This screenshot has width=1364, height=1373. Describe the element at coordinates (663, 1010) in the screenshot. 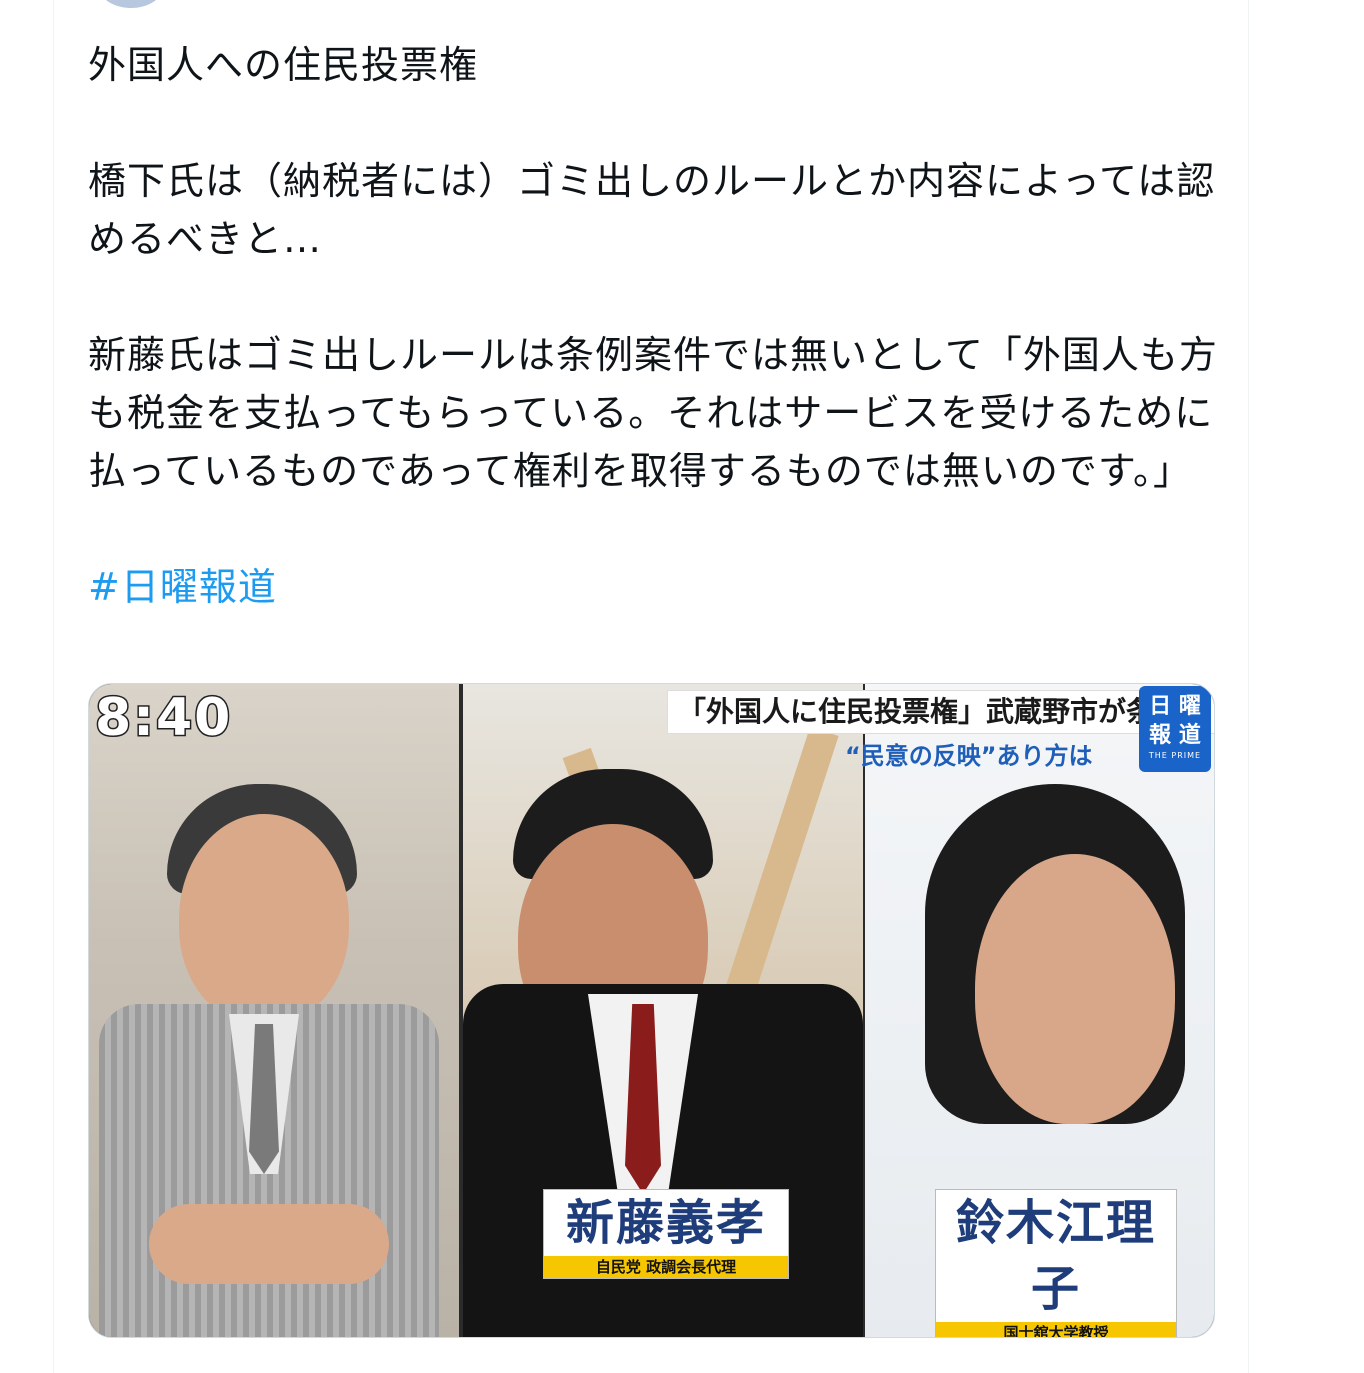

I see `video-panel-center: 新藤義孝 自民党 政調会長代理` at that location.